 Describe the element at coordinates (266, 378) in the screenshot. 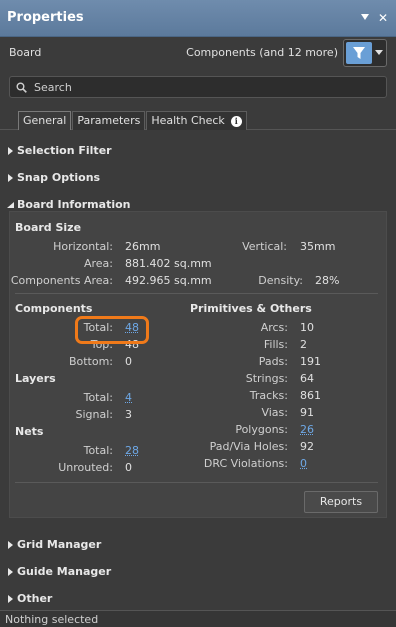

I see `primitive-label-strings: Strings:` at that location.